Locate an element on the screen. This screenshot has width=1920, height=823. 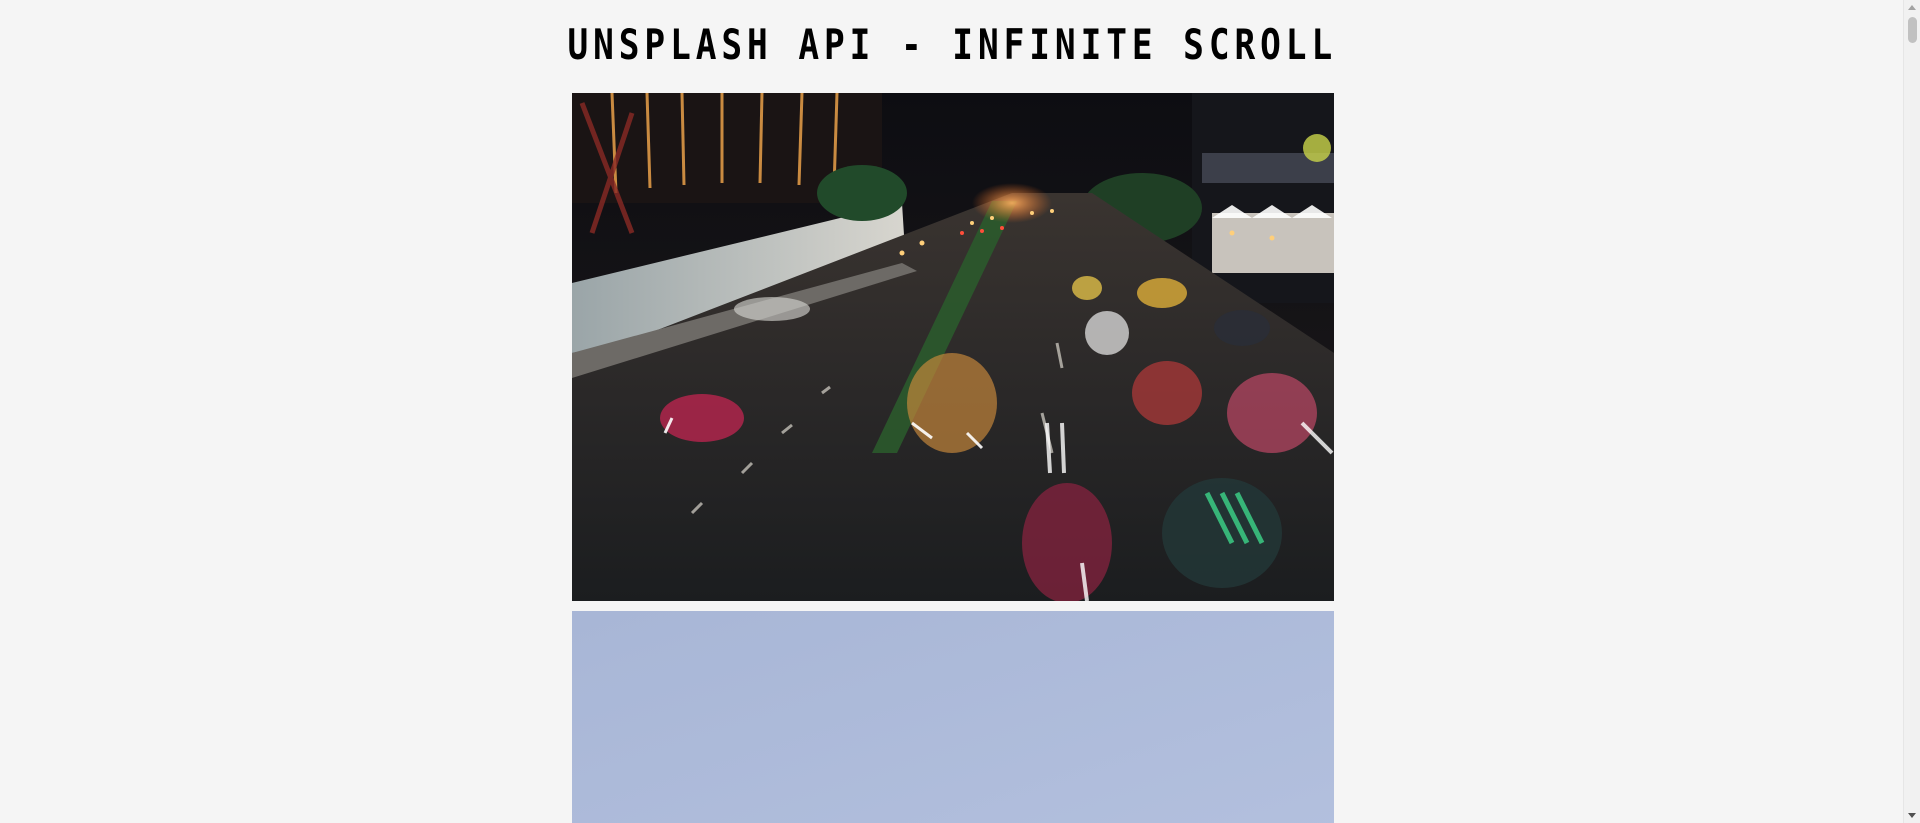
image-card-blue-sky is located at coordinates (953, 717).